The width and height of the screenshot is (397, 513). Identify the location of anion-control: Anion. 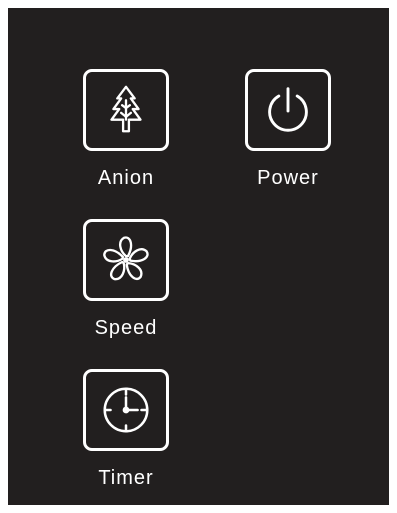
(126, 129).